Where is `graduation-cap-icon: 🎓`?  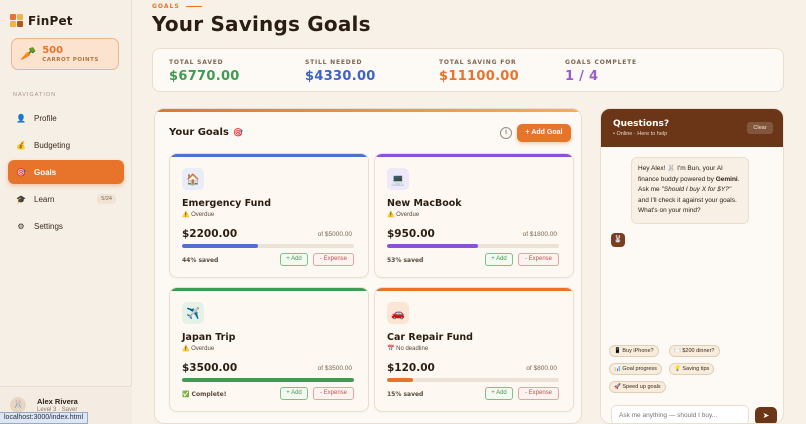
graduation-cap-icon: 🎓 is located at coordinates (21, 199).